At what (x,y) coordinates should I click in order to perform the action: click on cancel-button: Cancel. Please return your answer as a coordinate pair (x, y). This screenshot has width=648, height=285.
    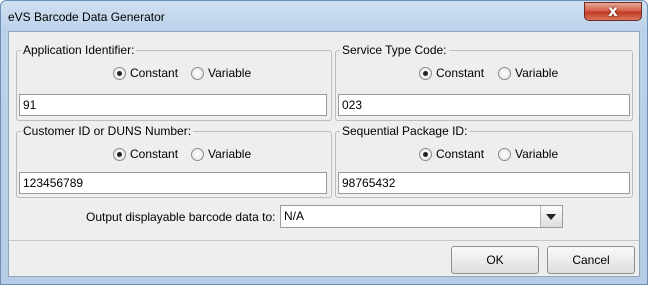
    Looking at the image, I should click on (591, 260).